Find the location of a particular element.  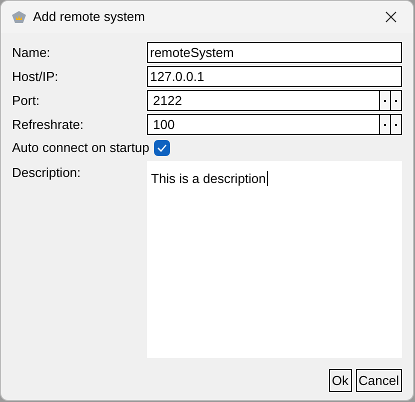

close-icon is located at coordinates (391, 17).